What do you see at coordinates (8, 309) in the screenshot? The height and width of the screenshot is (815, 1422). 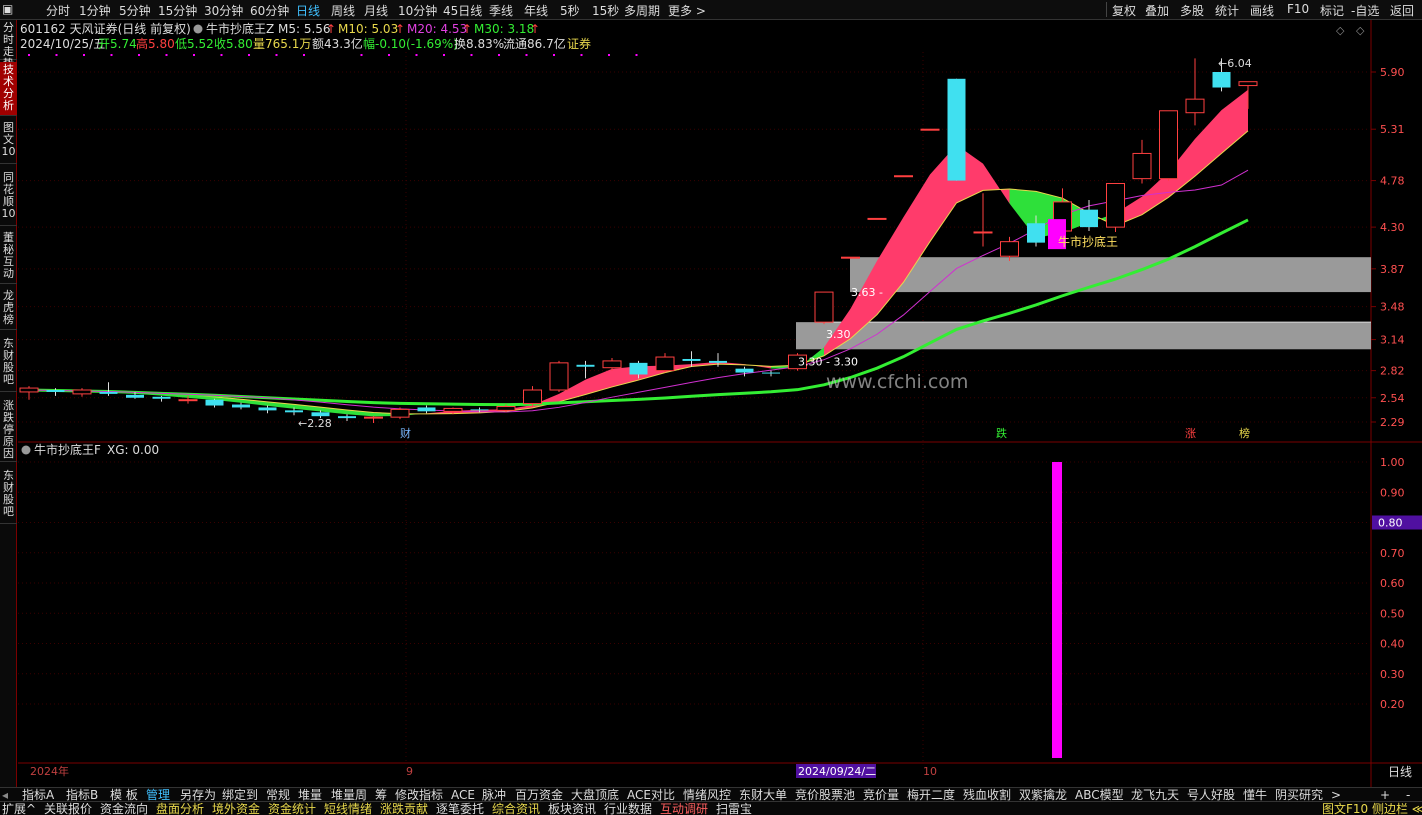 I see `tab-dragon-tiger: 龙虎榜` at bounding box center [8, 309].